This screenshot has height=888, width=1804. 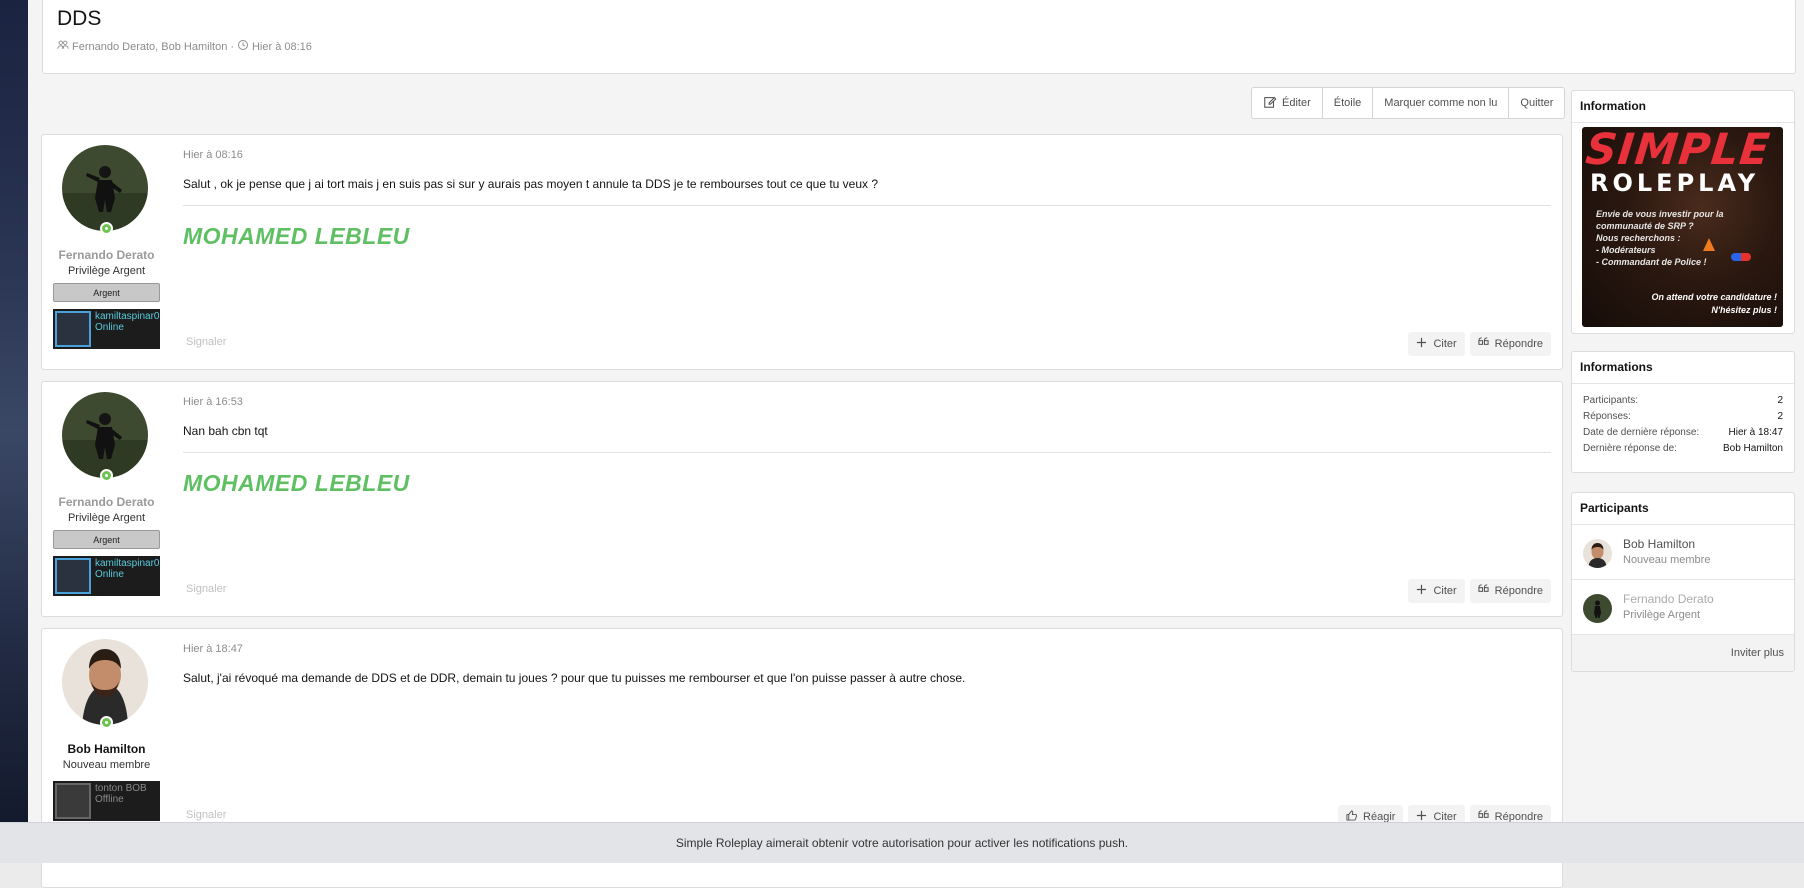 What do you see at coordinates (1683, 400) in the screenshot?
I see `info-row: Participants: 2` at bounding box center [1683, 400].